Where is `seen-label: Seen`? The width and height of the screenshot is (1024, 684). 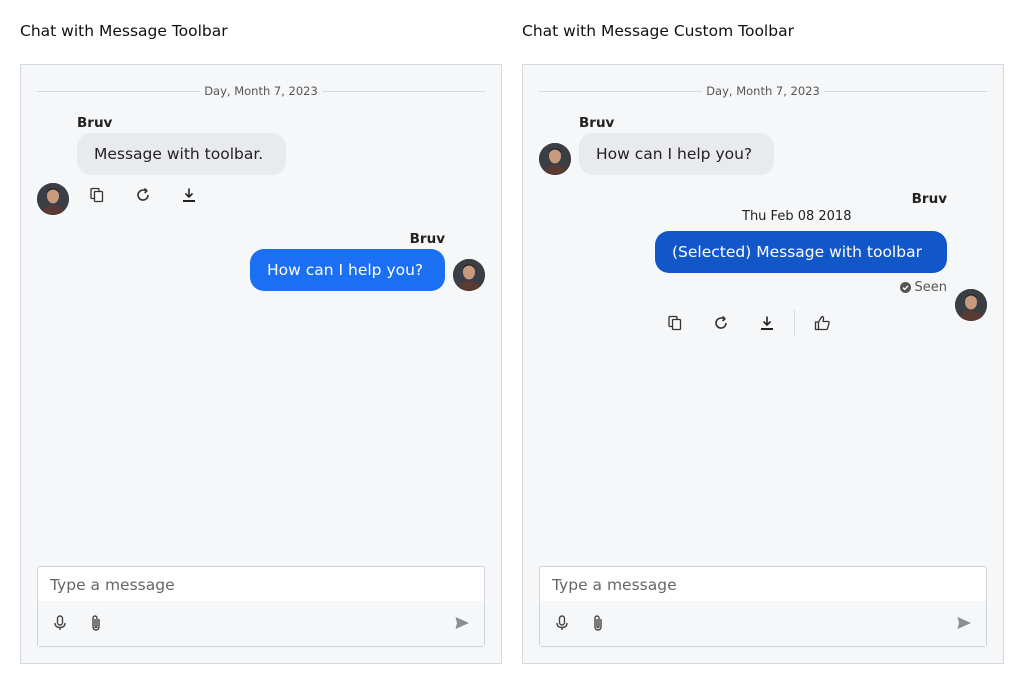 seen-label: Seen is located at coordinates (931, 287).